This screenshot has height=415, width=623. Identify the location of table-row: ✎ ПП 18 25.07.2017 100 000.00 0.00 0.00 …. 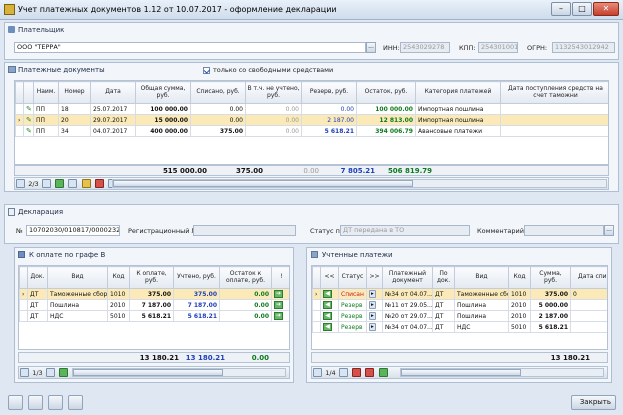
(311, 109).